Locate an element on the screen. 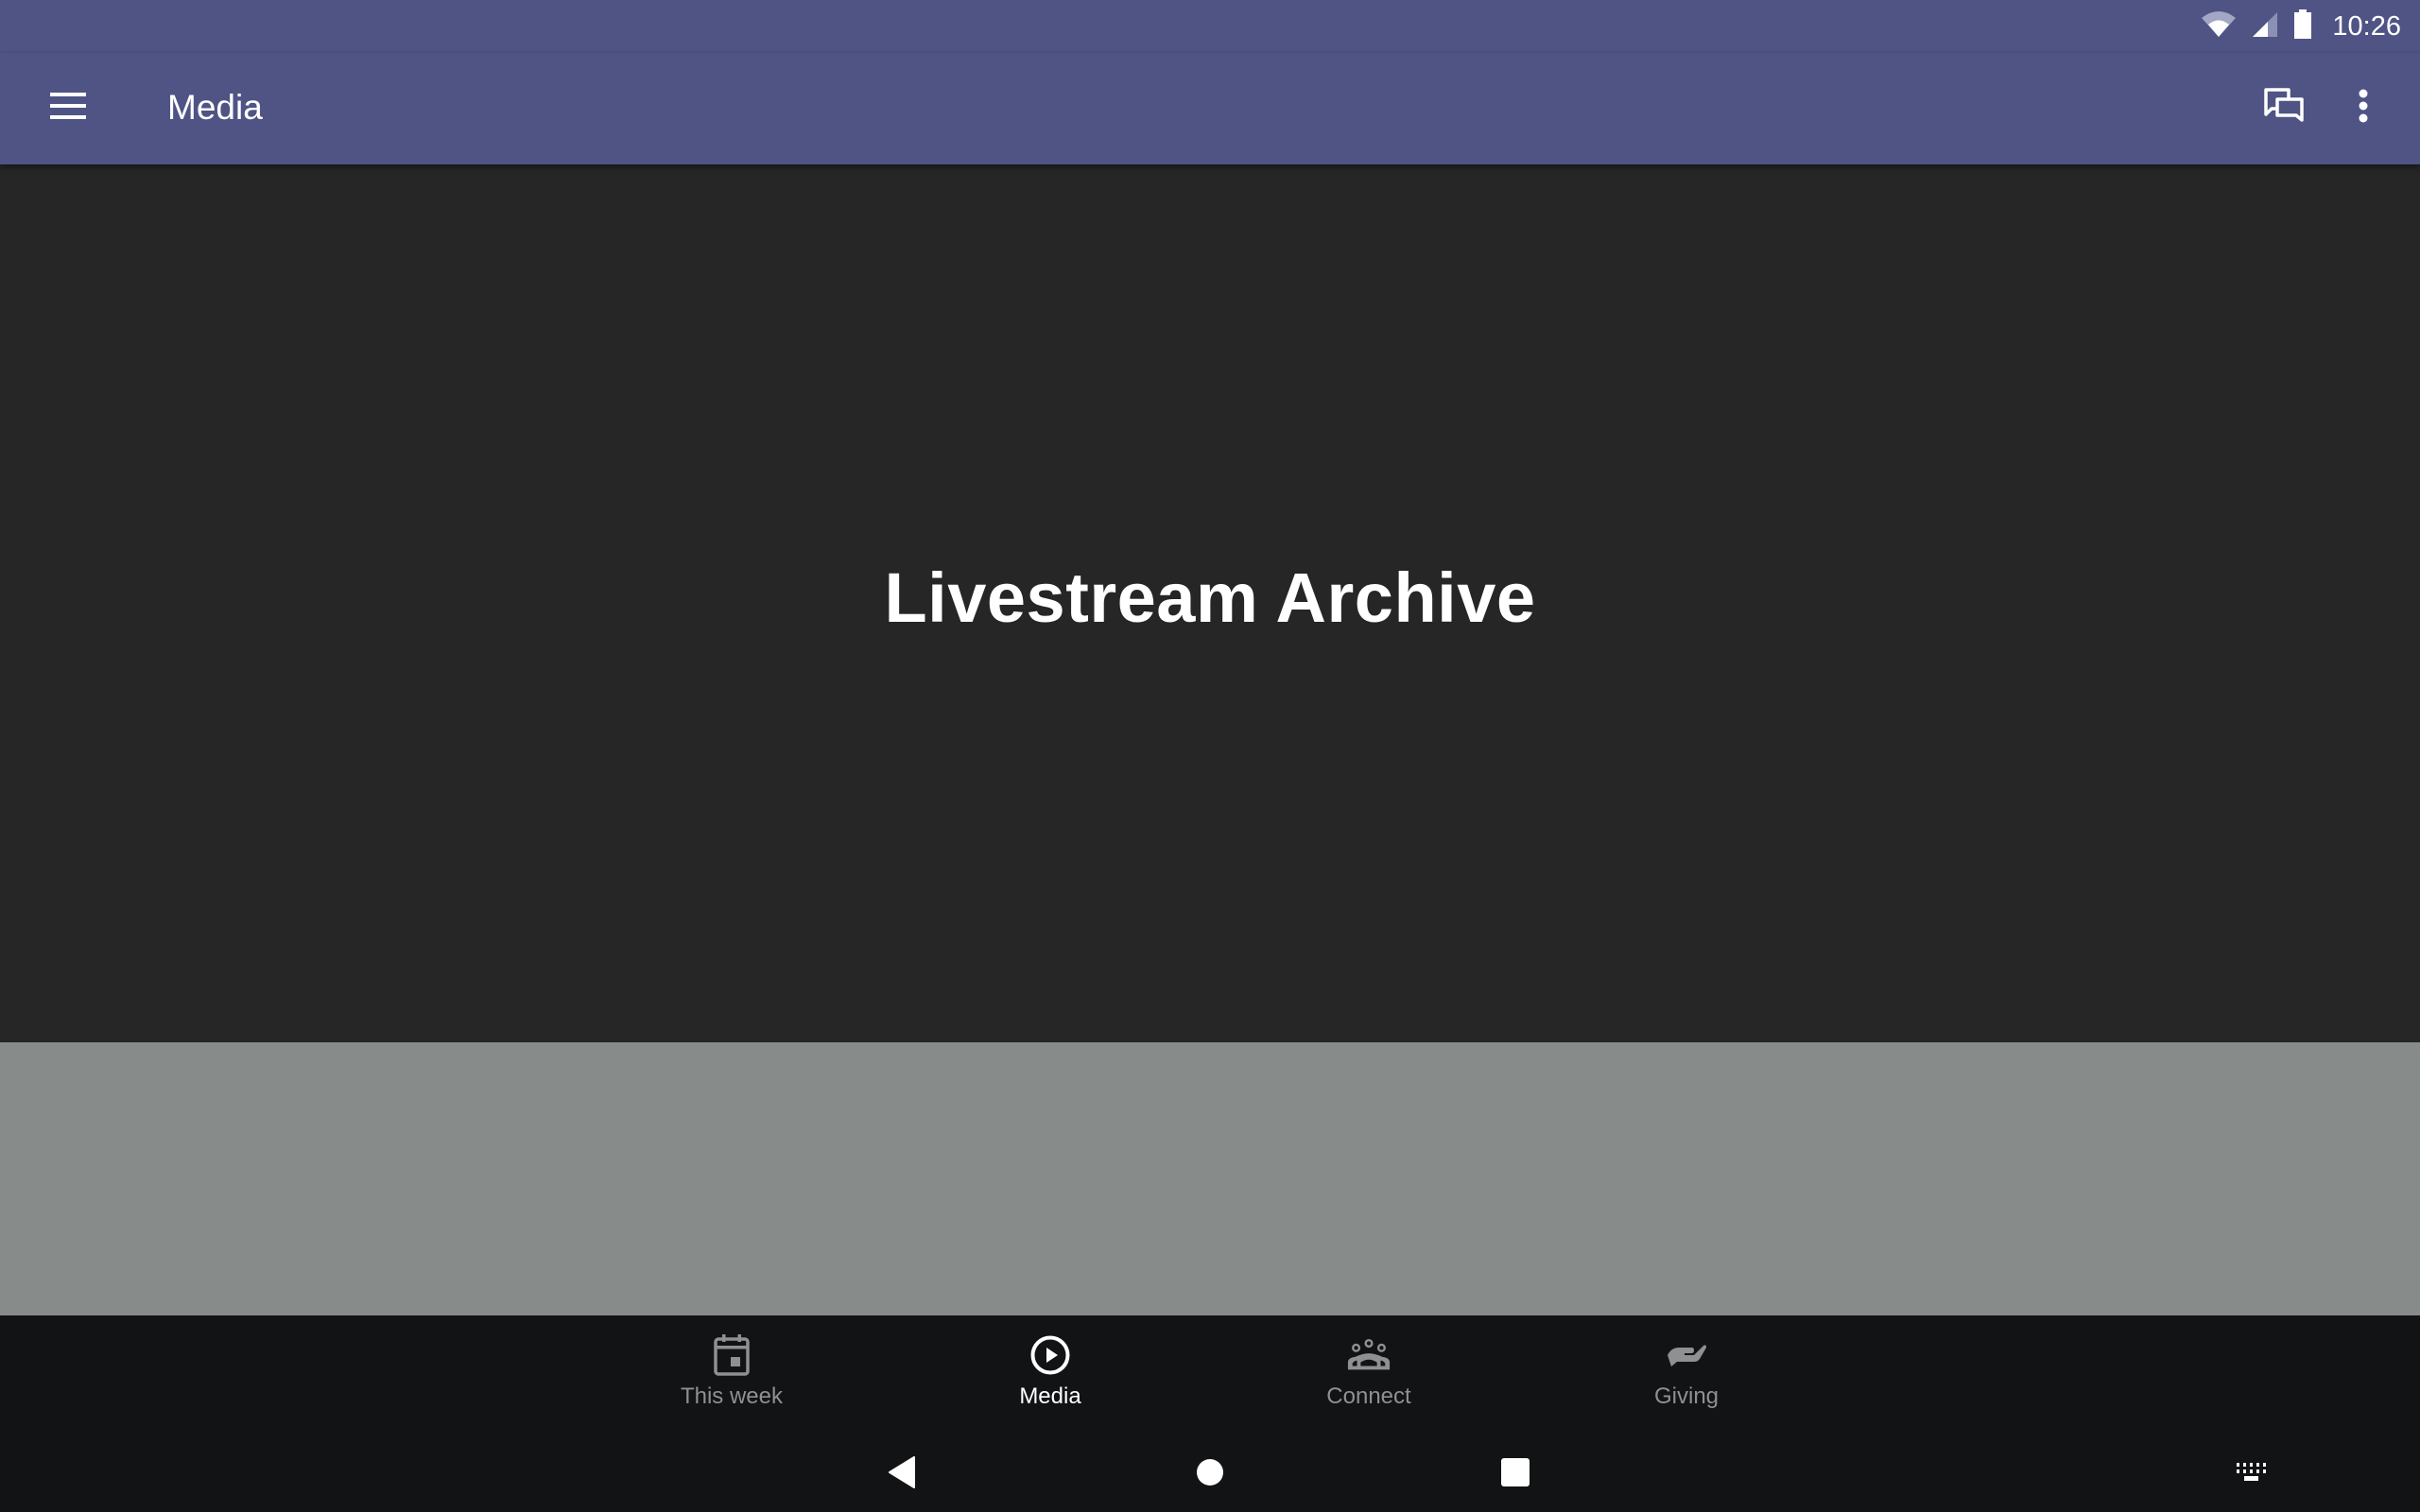 The width and height of the screenshot is (2420, 1512). tab-giving: Giving is located at coordinates (1687, 1371).